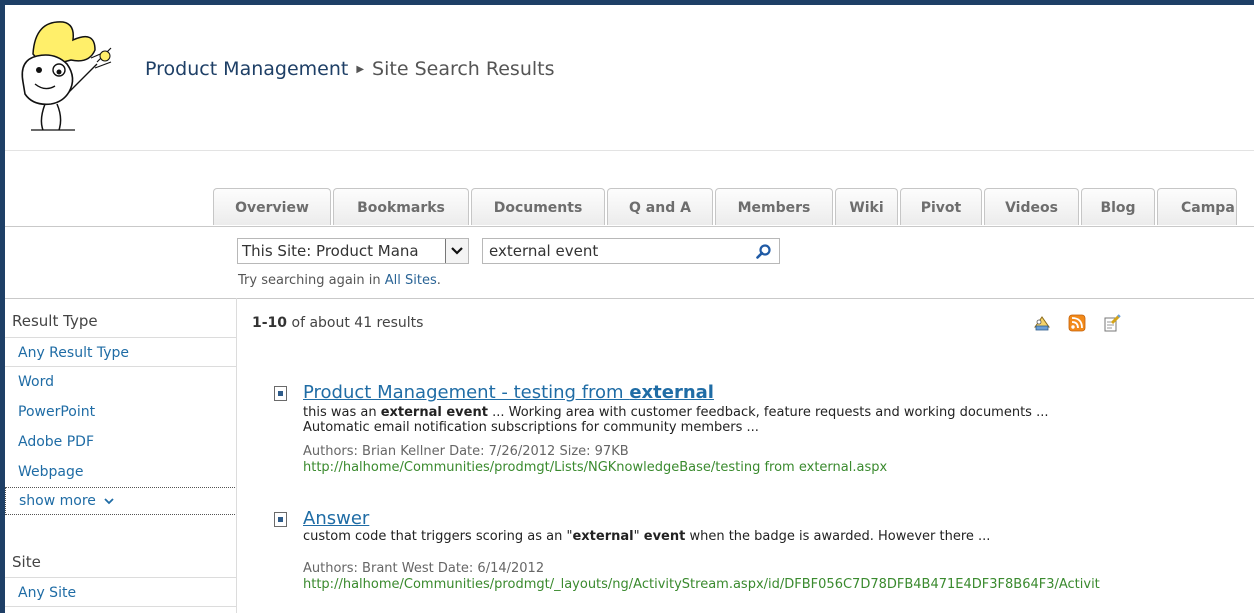 This screenshot has width=1254, height=613. Describe the element at coordinates (121, 472) in the screenshot. I see `refiner-webpage: Webpage` at that location.